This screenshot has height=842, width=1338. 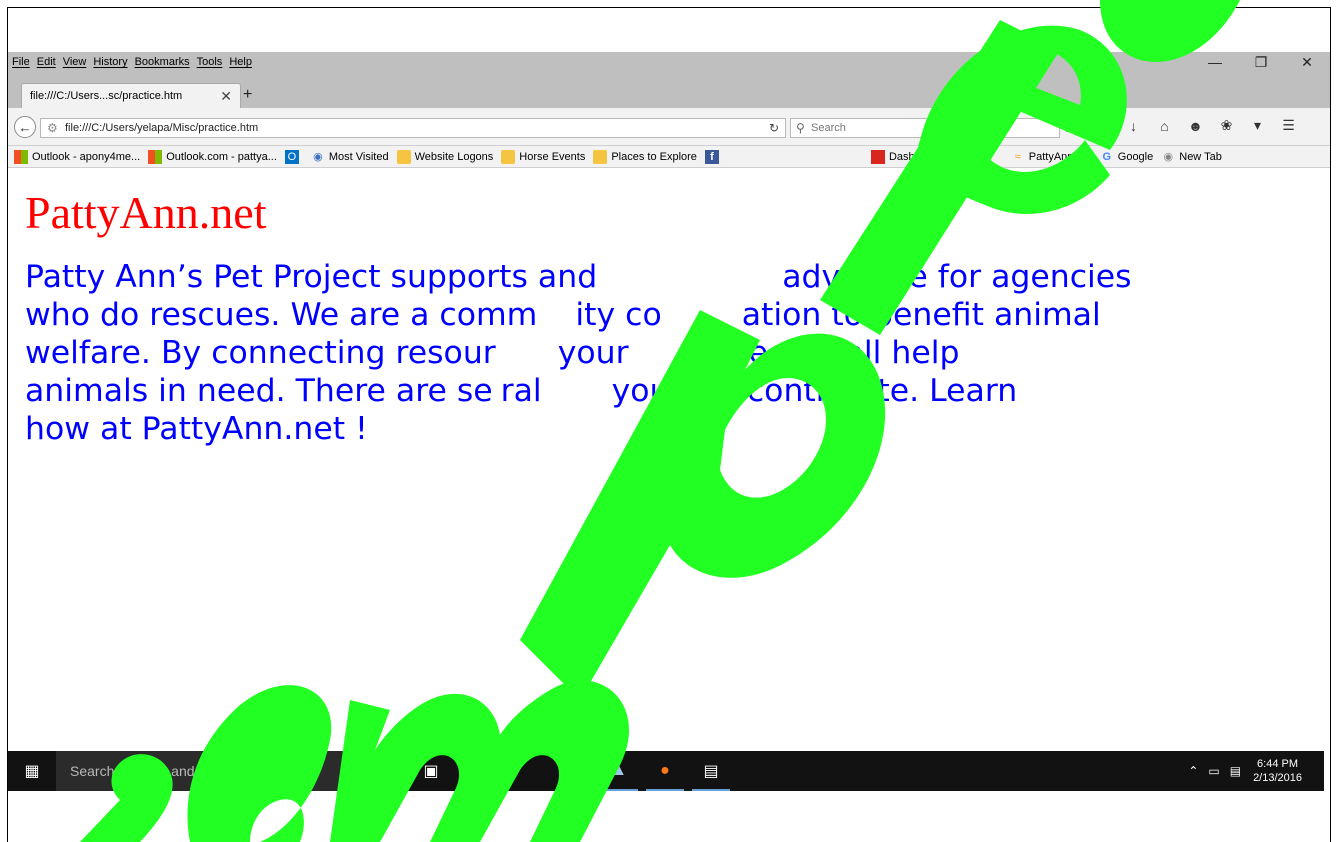 I want to click on intro-text: Patty Ann’s Pet Project supports and, so click(x=311, y=277).